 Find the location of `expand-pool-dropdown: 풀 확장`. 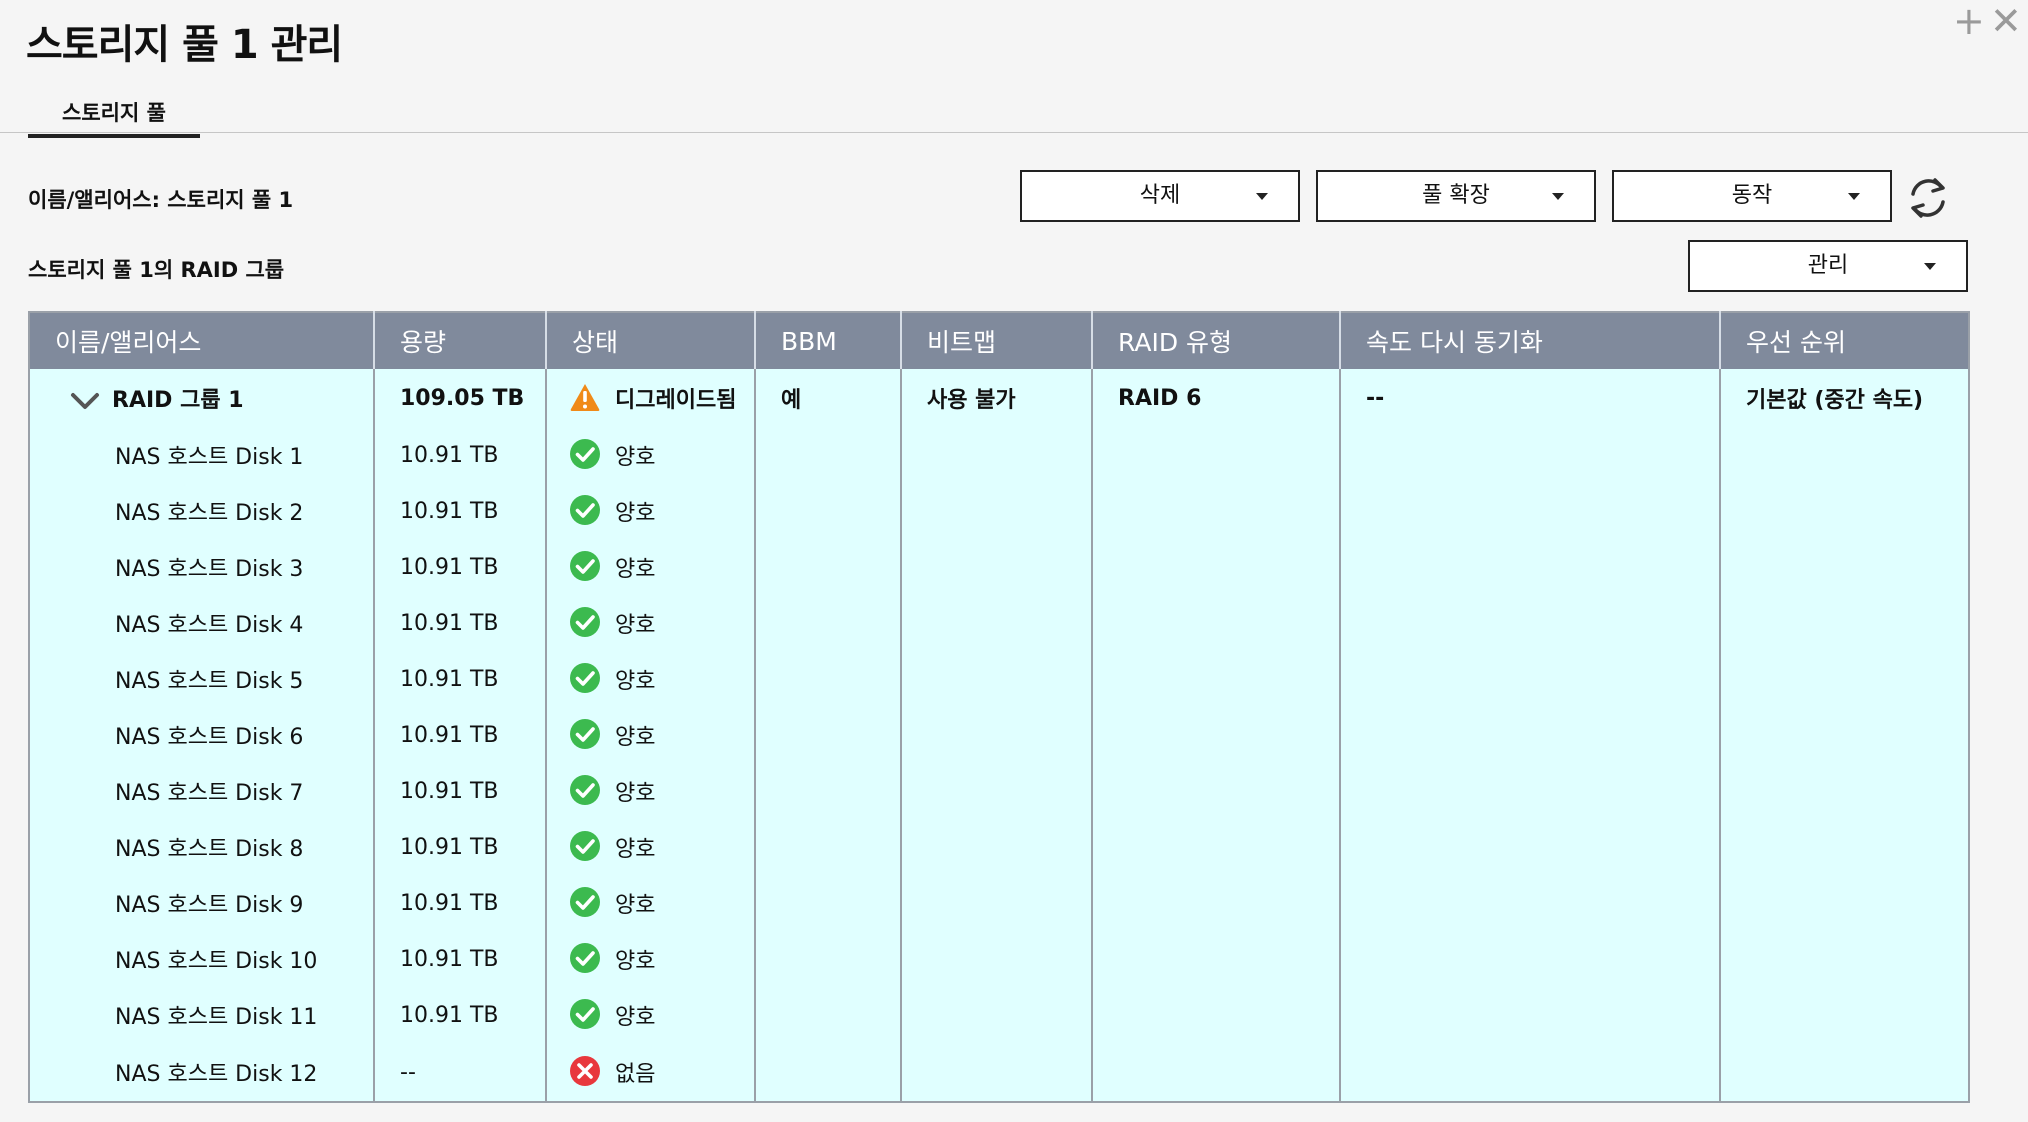

expand-pool-dropdown: 풀 확장 is located at coordinates (1456, 196).